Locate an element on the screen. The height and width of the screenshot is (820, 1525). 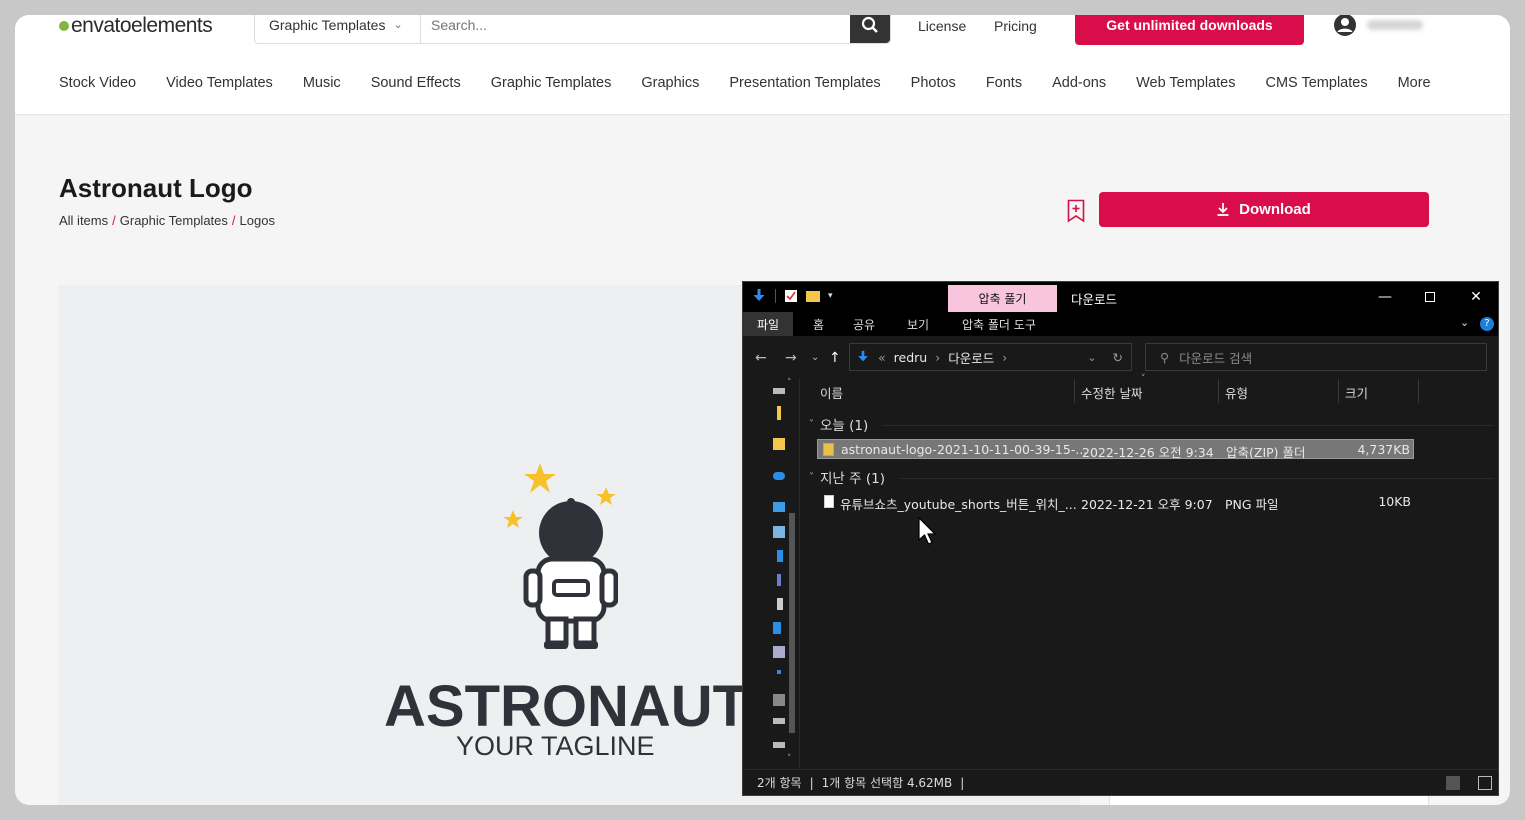
breadcrumb-logos: Logos is located at coordinates (257, 220).